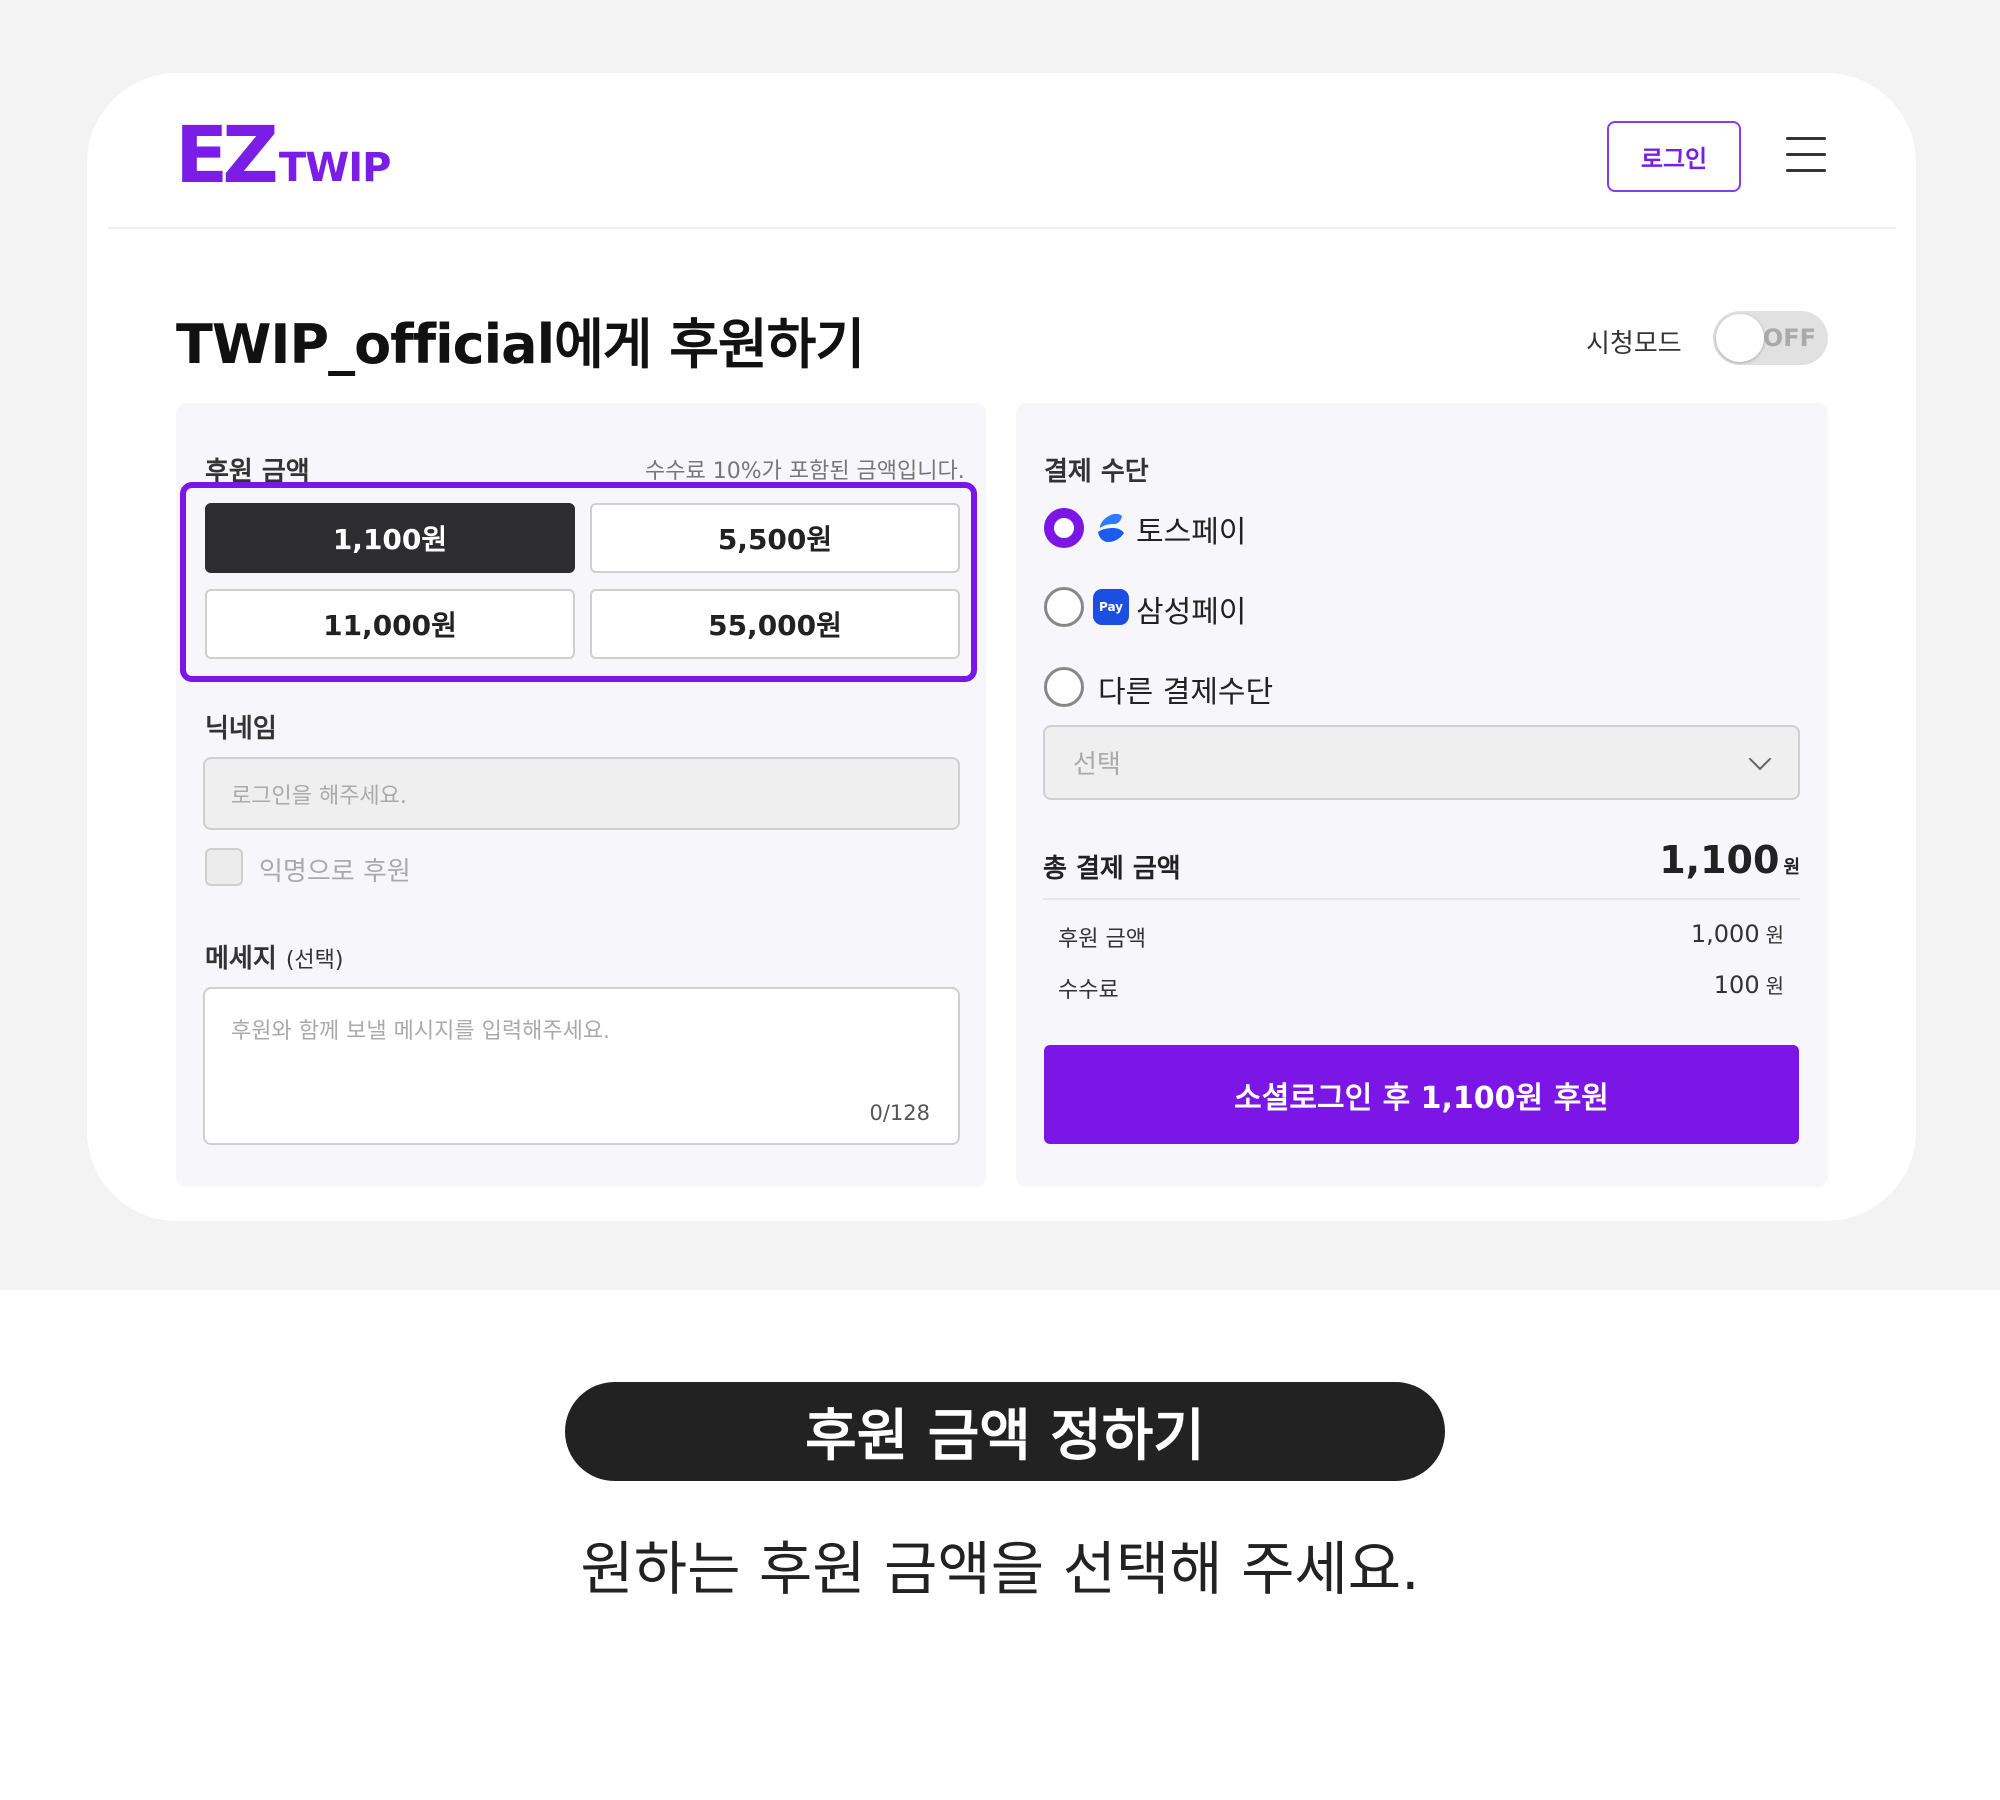  I want to click on fee-note: 수수료 10%가 포함된 금액입니다., so click(805, 471).